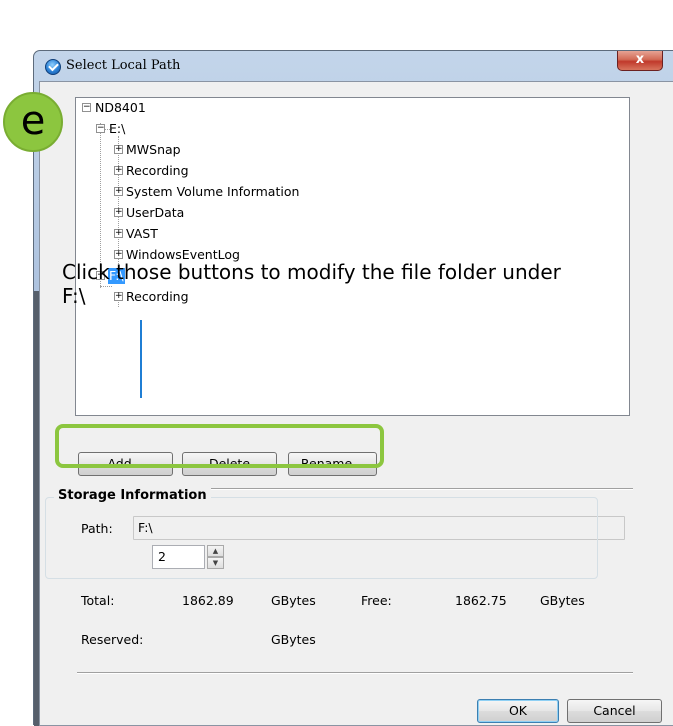 This screenshot has width=673, height=726. I want to click on storage-information-title: Storage Information, so click(132, 495).